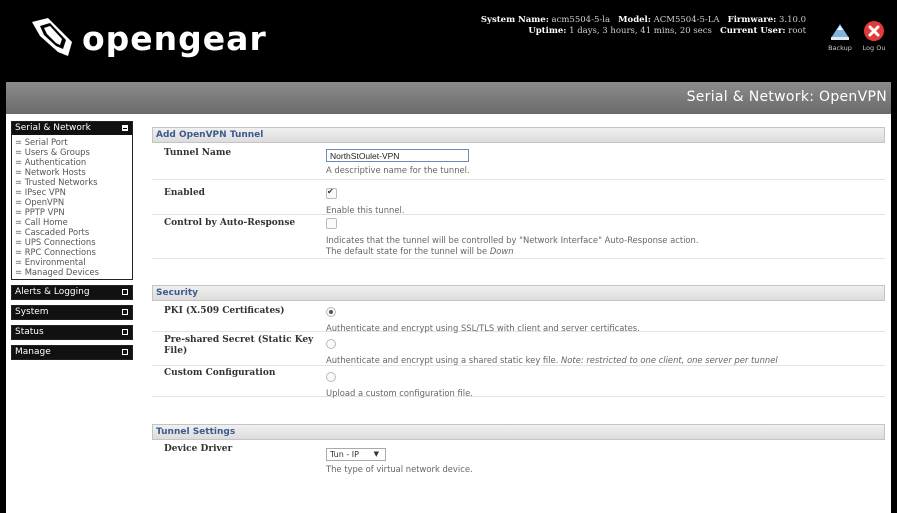  I want to click on page-title: Serial & Network: OpenVPN, so click(786, 97).